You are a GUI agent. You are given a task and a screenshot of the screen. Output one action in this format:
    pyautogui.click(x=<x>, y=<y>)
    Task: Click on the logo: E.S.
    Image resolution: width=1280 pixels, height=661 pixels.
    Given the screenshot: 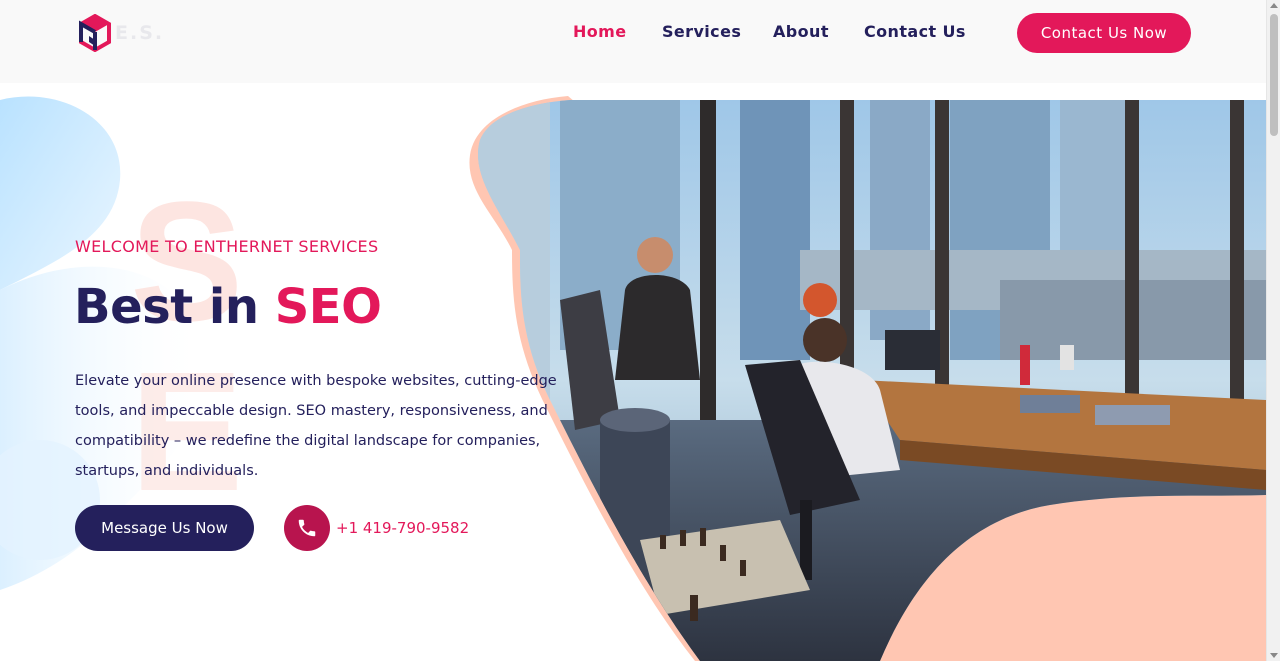 What is the action you would take?
    pyautogui.click(x=121, y=33)
    